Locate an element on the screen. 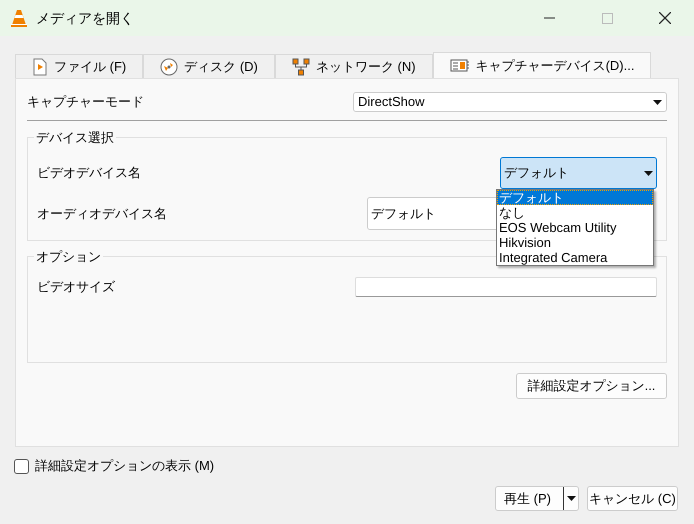 This screenshot has height=524, width=694. capture-mode-label: キャプチャーモード is located at coordinates (85, 102).